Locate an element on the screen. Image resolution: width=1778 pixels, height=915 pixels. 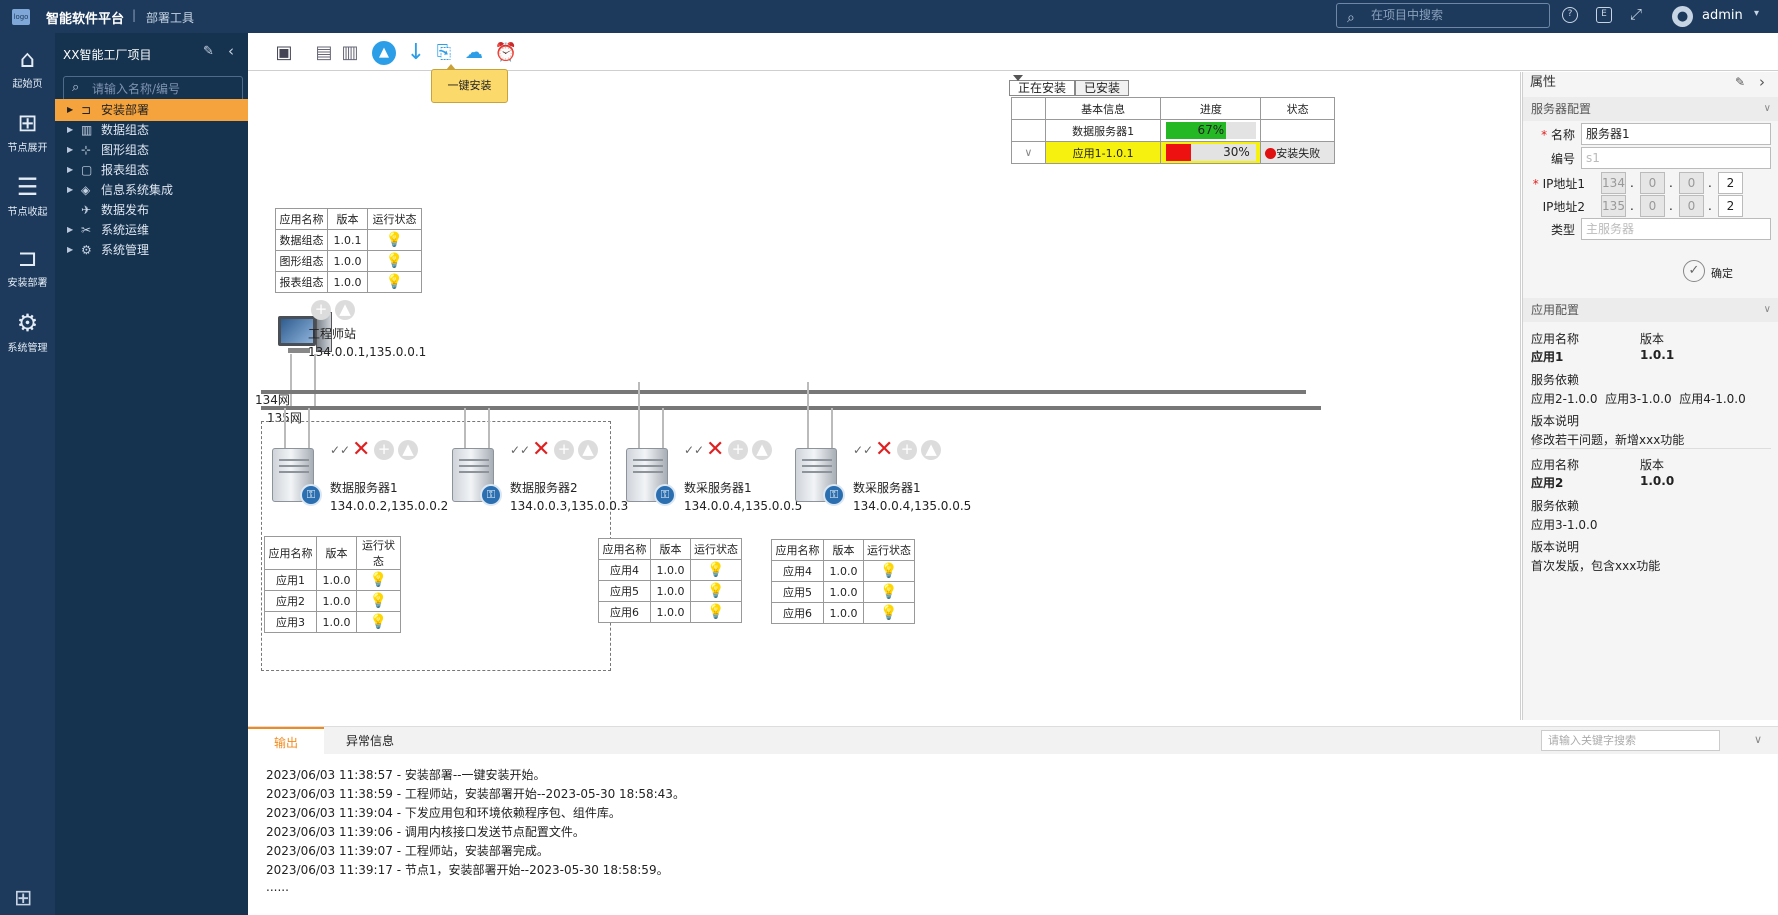
tree-item: ▶ ▢ 报表组态 is located at coordinates (151, 170).